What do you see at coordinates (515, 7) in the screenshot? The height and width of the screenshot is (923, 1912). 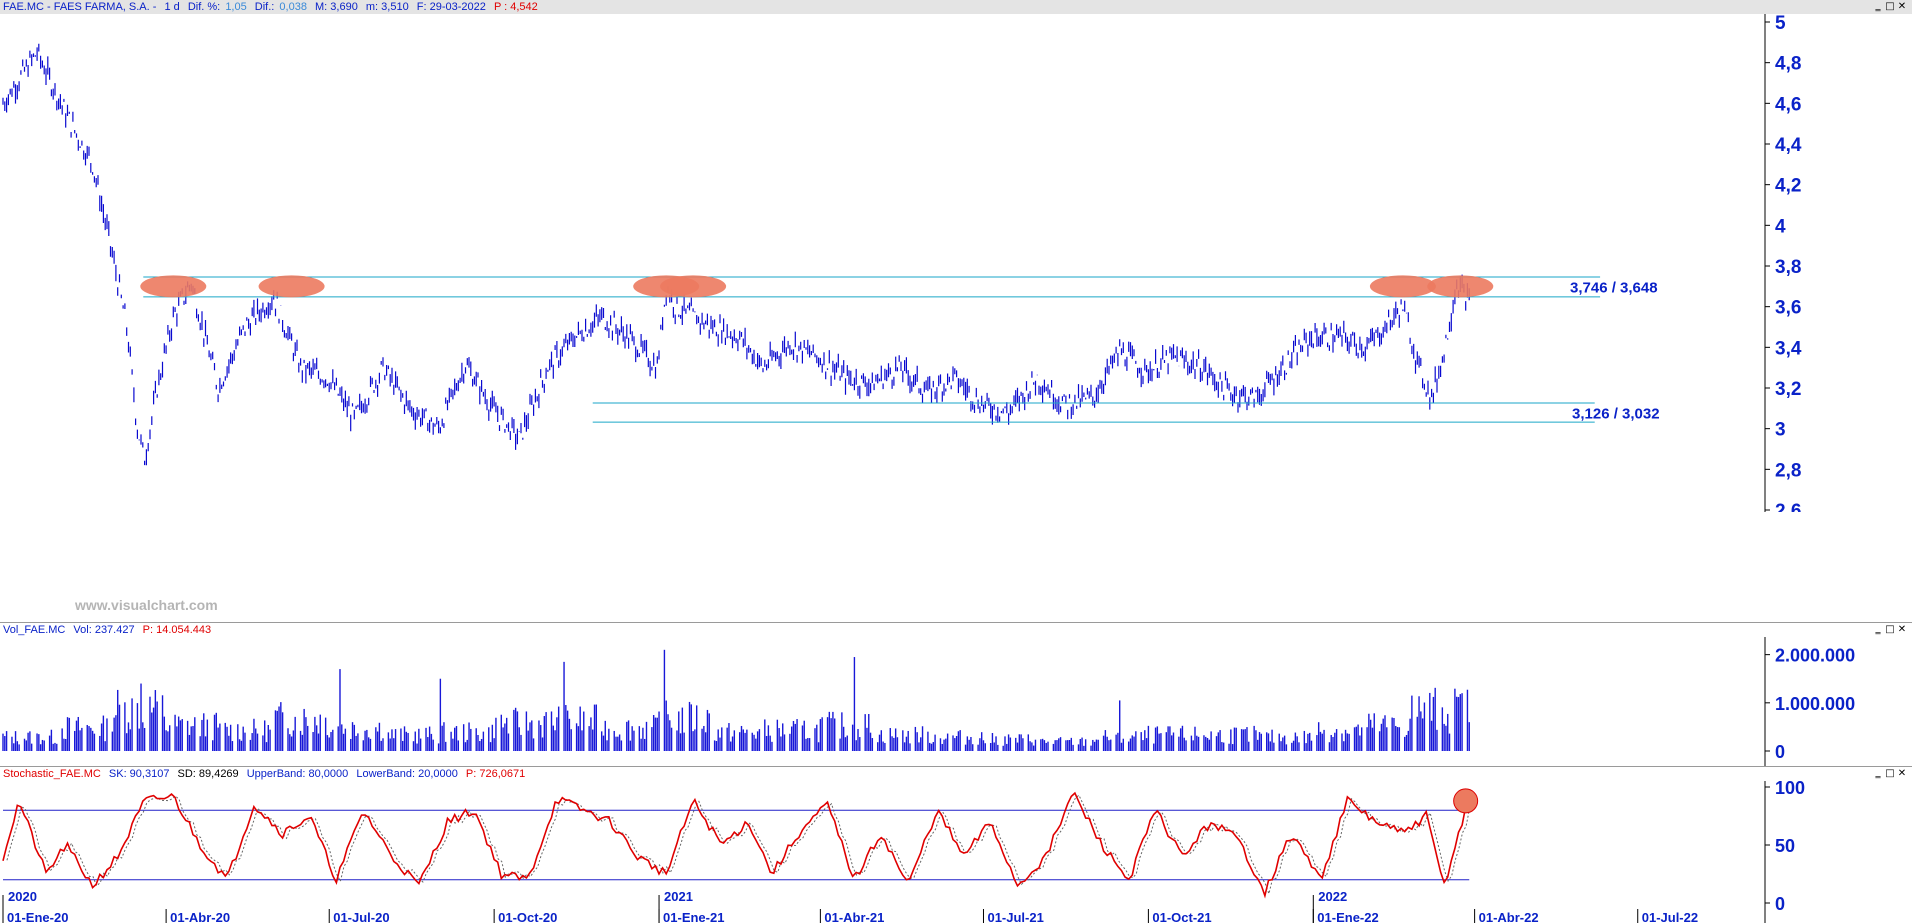 I see `price-value: P : 4,542` at bounding box center [515, 7].